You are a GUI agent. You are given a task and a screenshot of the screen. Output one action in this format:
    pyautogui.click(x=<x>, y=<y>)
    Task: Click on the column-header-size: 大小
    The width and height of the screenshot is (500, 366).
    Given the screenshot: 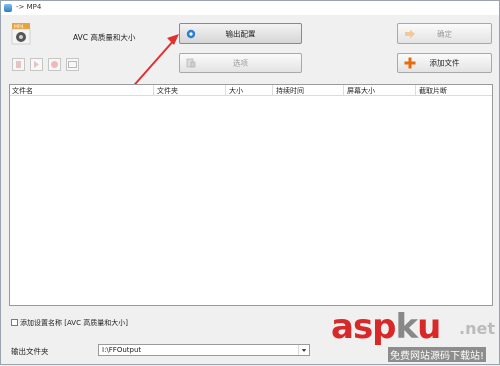 What is the action you would take?
    pyautogui.click(x=236, y=91)
    